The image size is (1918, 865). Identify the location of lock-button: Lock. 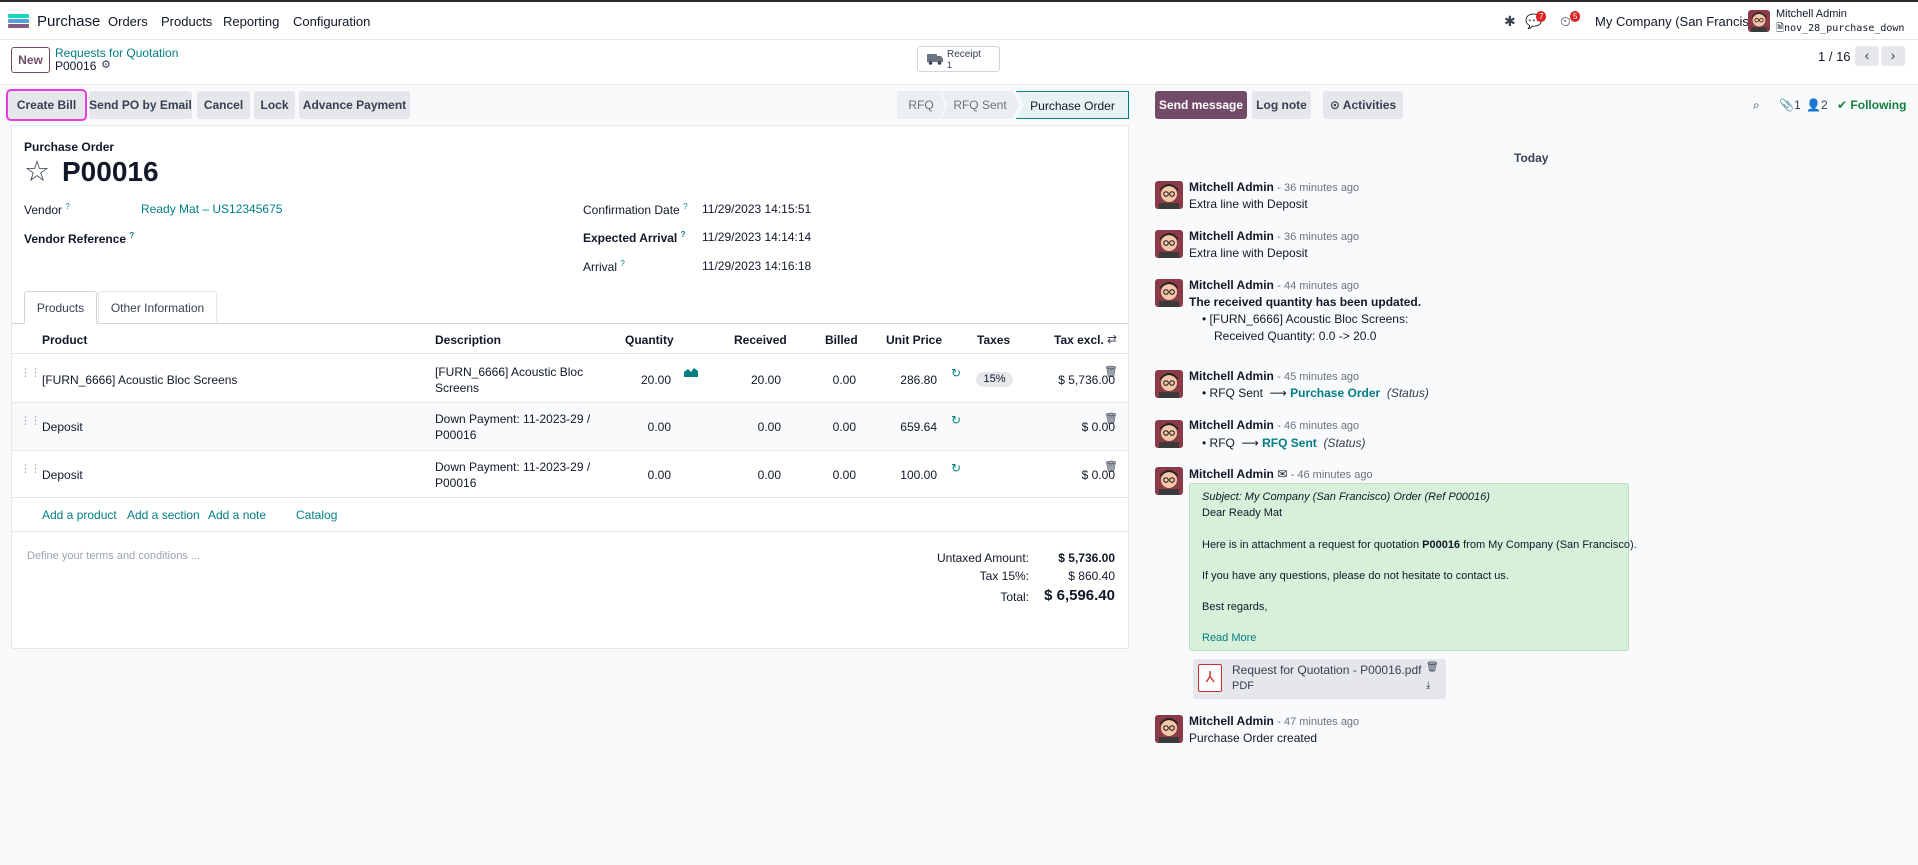
(274, 105).